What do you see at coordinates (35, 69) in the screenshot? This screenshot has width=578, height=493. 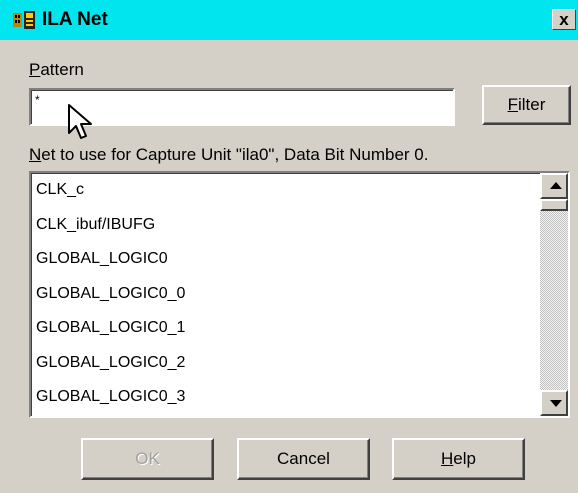 I see `pattern-label-accel: P` at bounding box center [35, 69].